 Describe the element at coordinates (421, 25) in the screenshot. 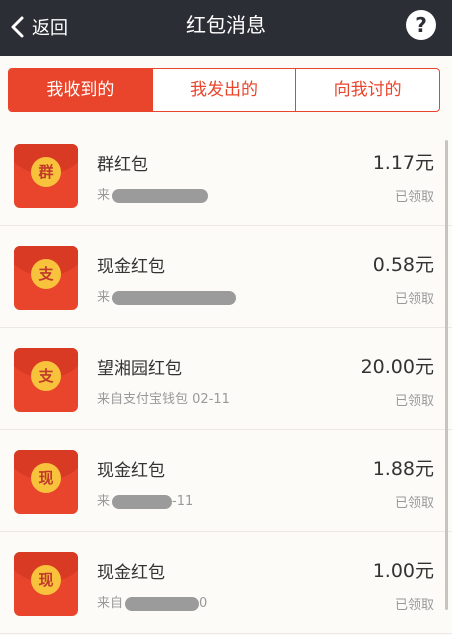

I see `help-button: ?` at that location.